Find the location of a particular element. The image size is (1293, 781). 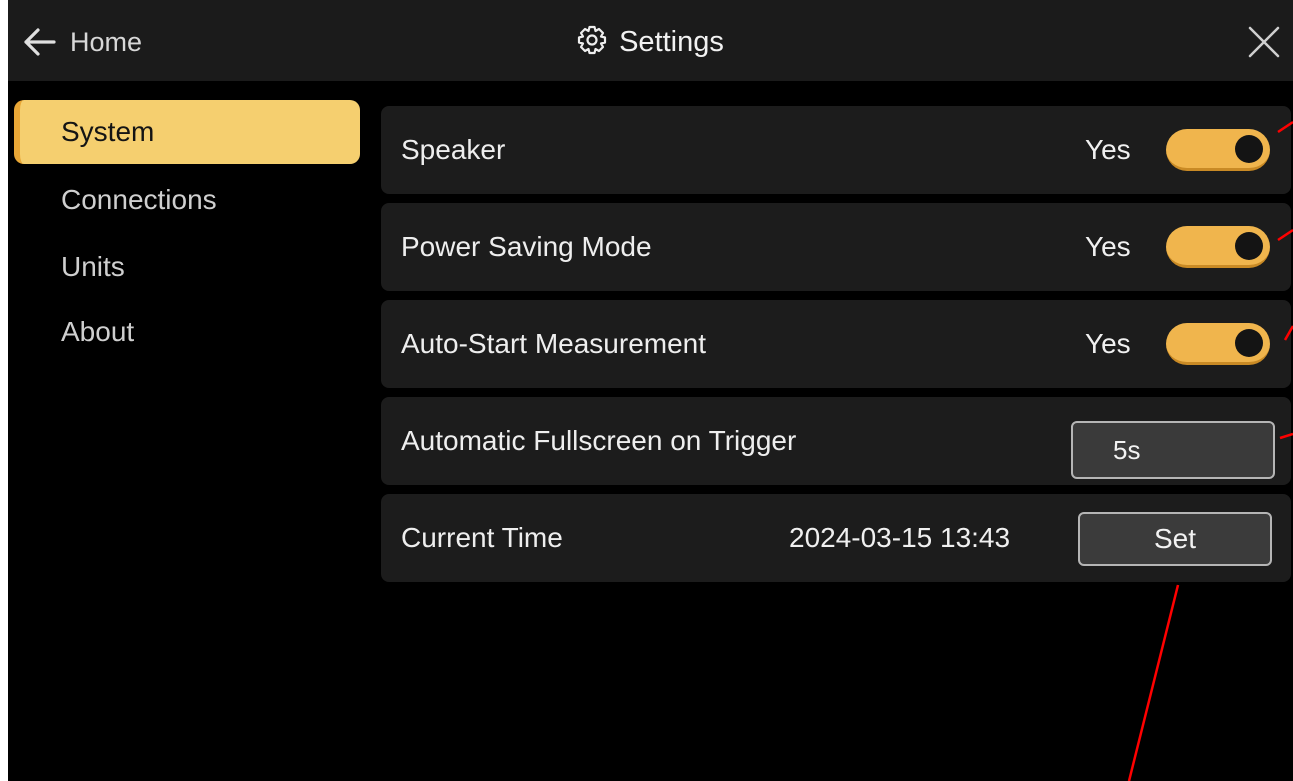

page-title: Settings is located at coordinates (650, 42).